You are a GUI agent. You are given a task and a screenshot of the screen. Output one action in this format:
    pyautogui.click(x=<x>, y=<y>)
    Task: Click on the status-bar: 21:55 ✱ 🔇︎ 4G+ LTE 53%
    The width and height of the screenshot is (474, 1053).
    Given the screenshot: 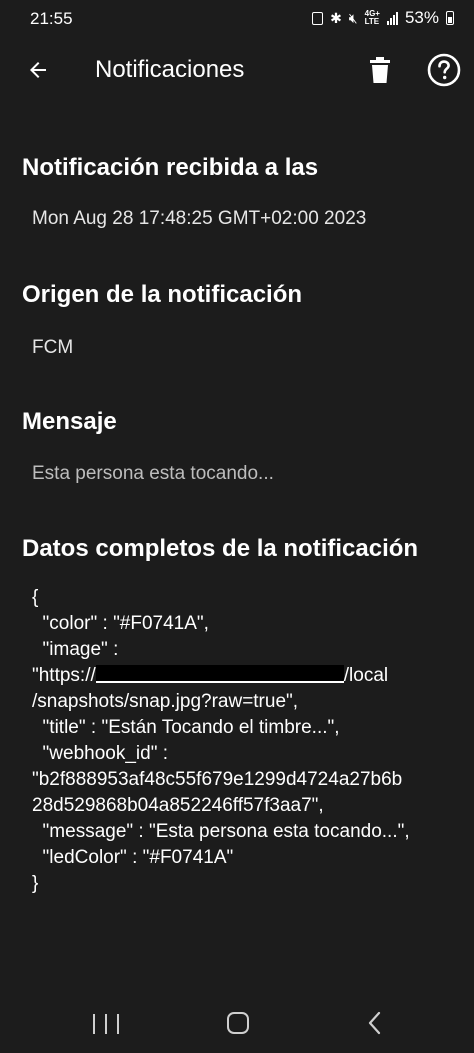 What is the action you would take?
    pyautogui.click(x=237, y=20)
    